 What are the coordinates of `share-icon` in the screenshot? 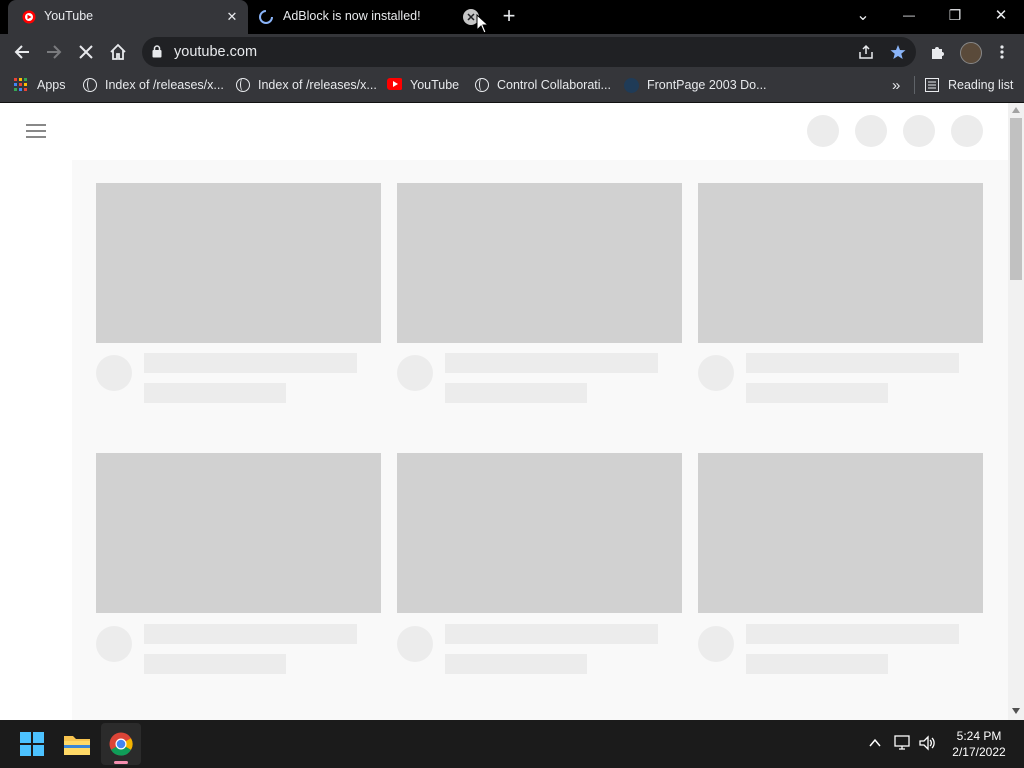 It's located at (866, 52).